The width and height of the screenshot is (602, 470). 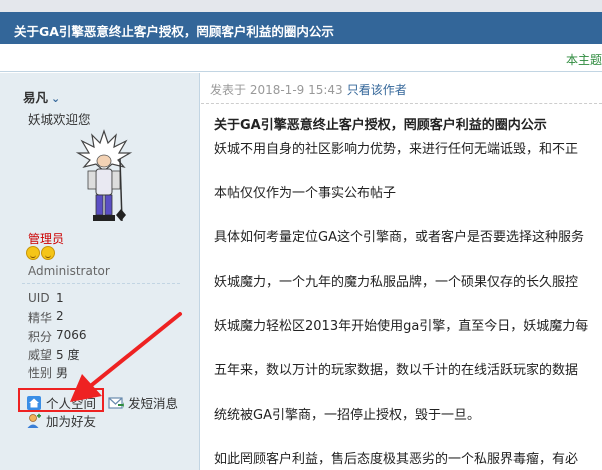 I want to click on author-stats: UID 1 精华 2 积分 7066 威望 5 度 性别 男, so click(x=57, y=336).